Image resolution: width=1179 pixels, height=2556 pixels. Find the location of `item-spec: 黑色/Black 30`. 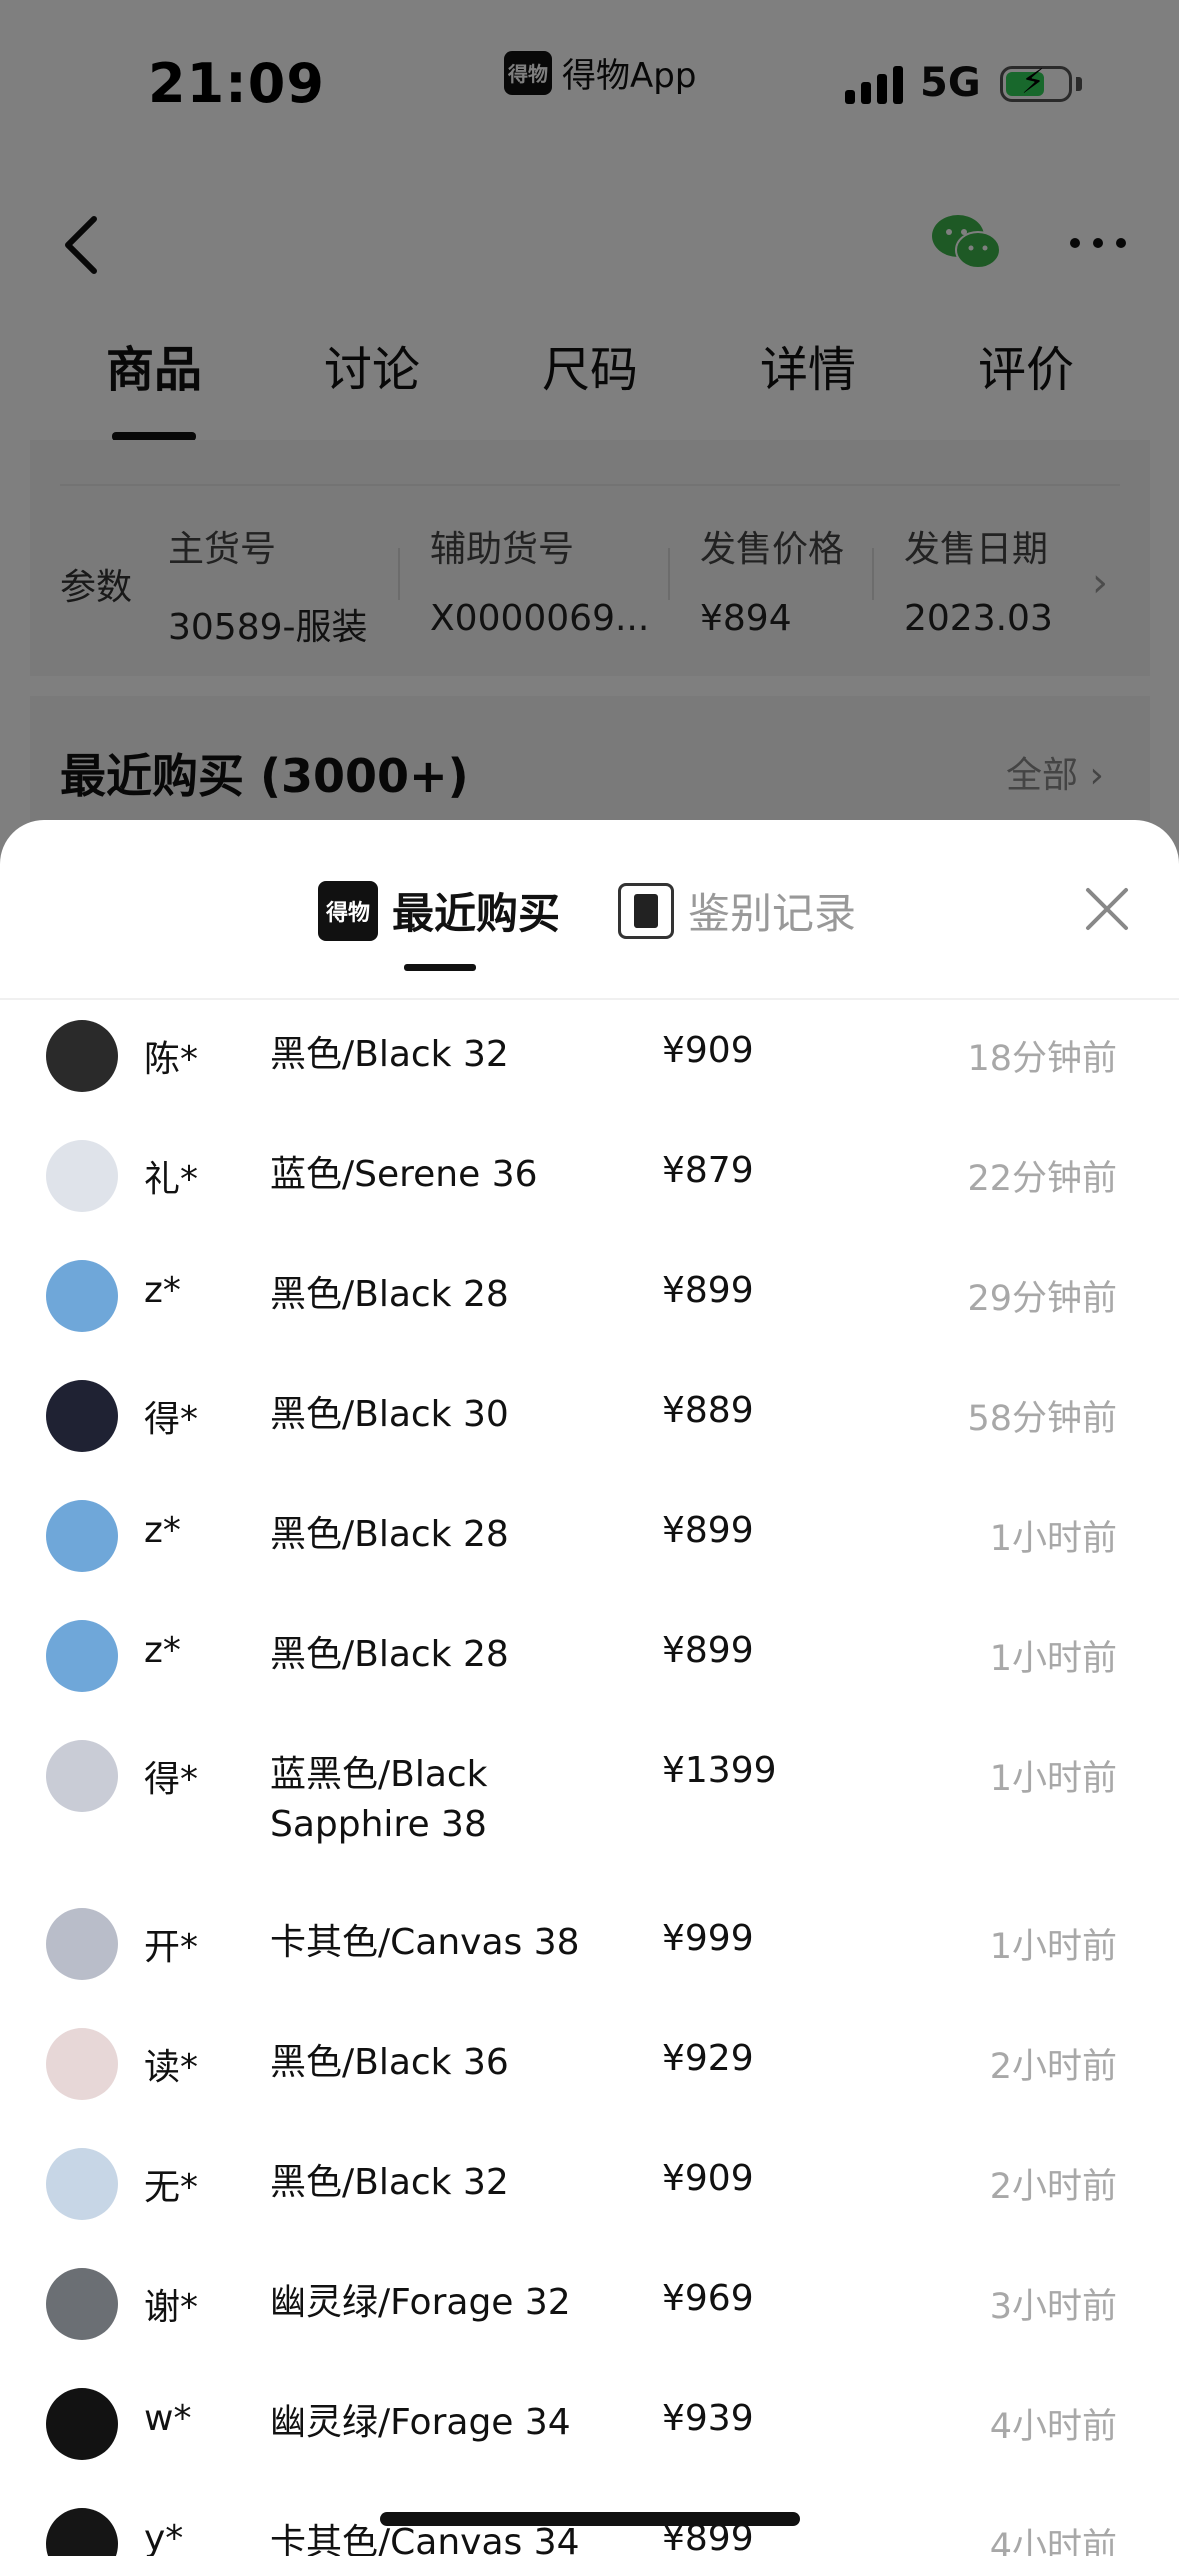

item-spec: 黑色/Black 30 is located at coordinates (389, 1414).